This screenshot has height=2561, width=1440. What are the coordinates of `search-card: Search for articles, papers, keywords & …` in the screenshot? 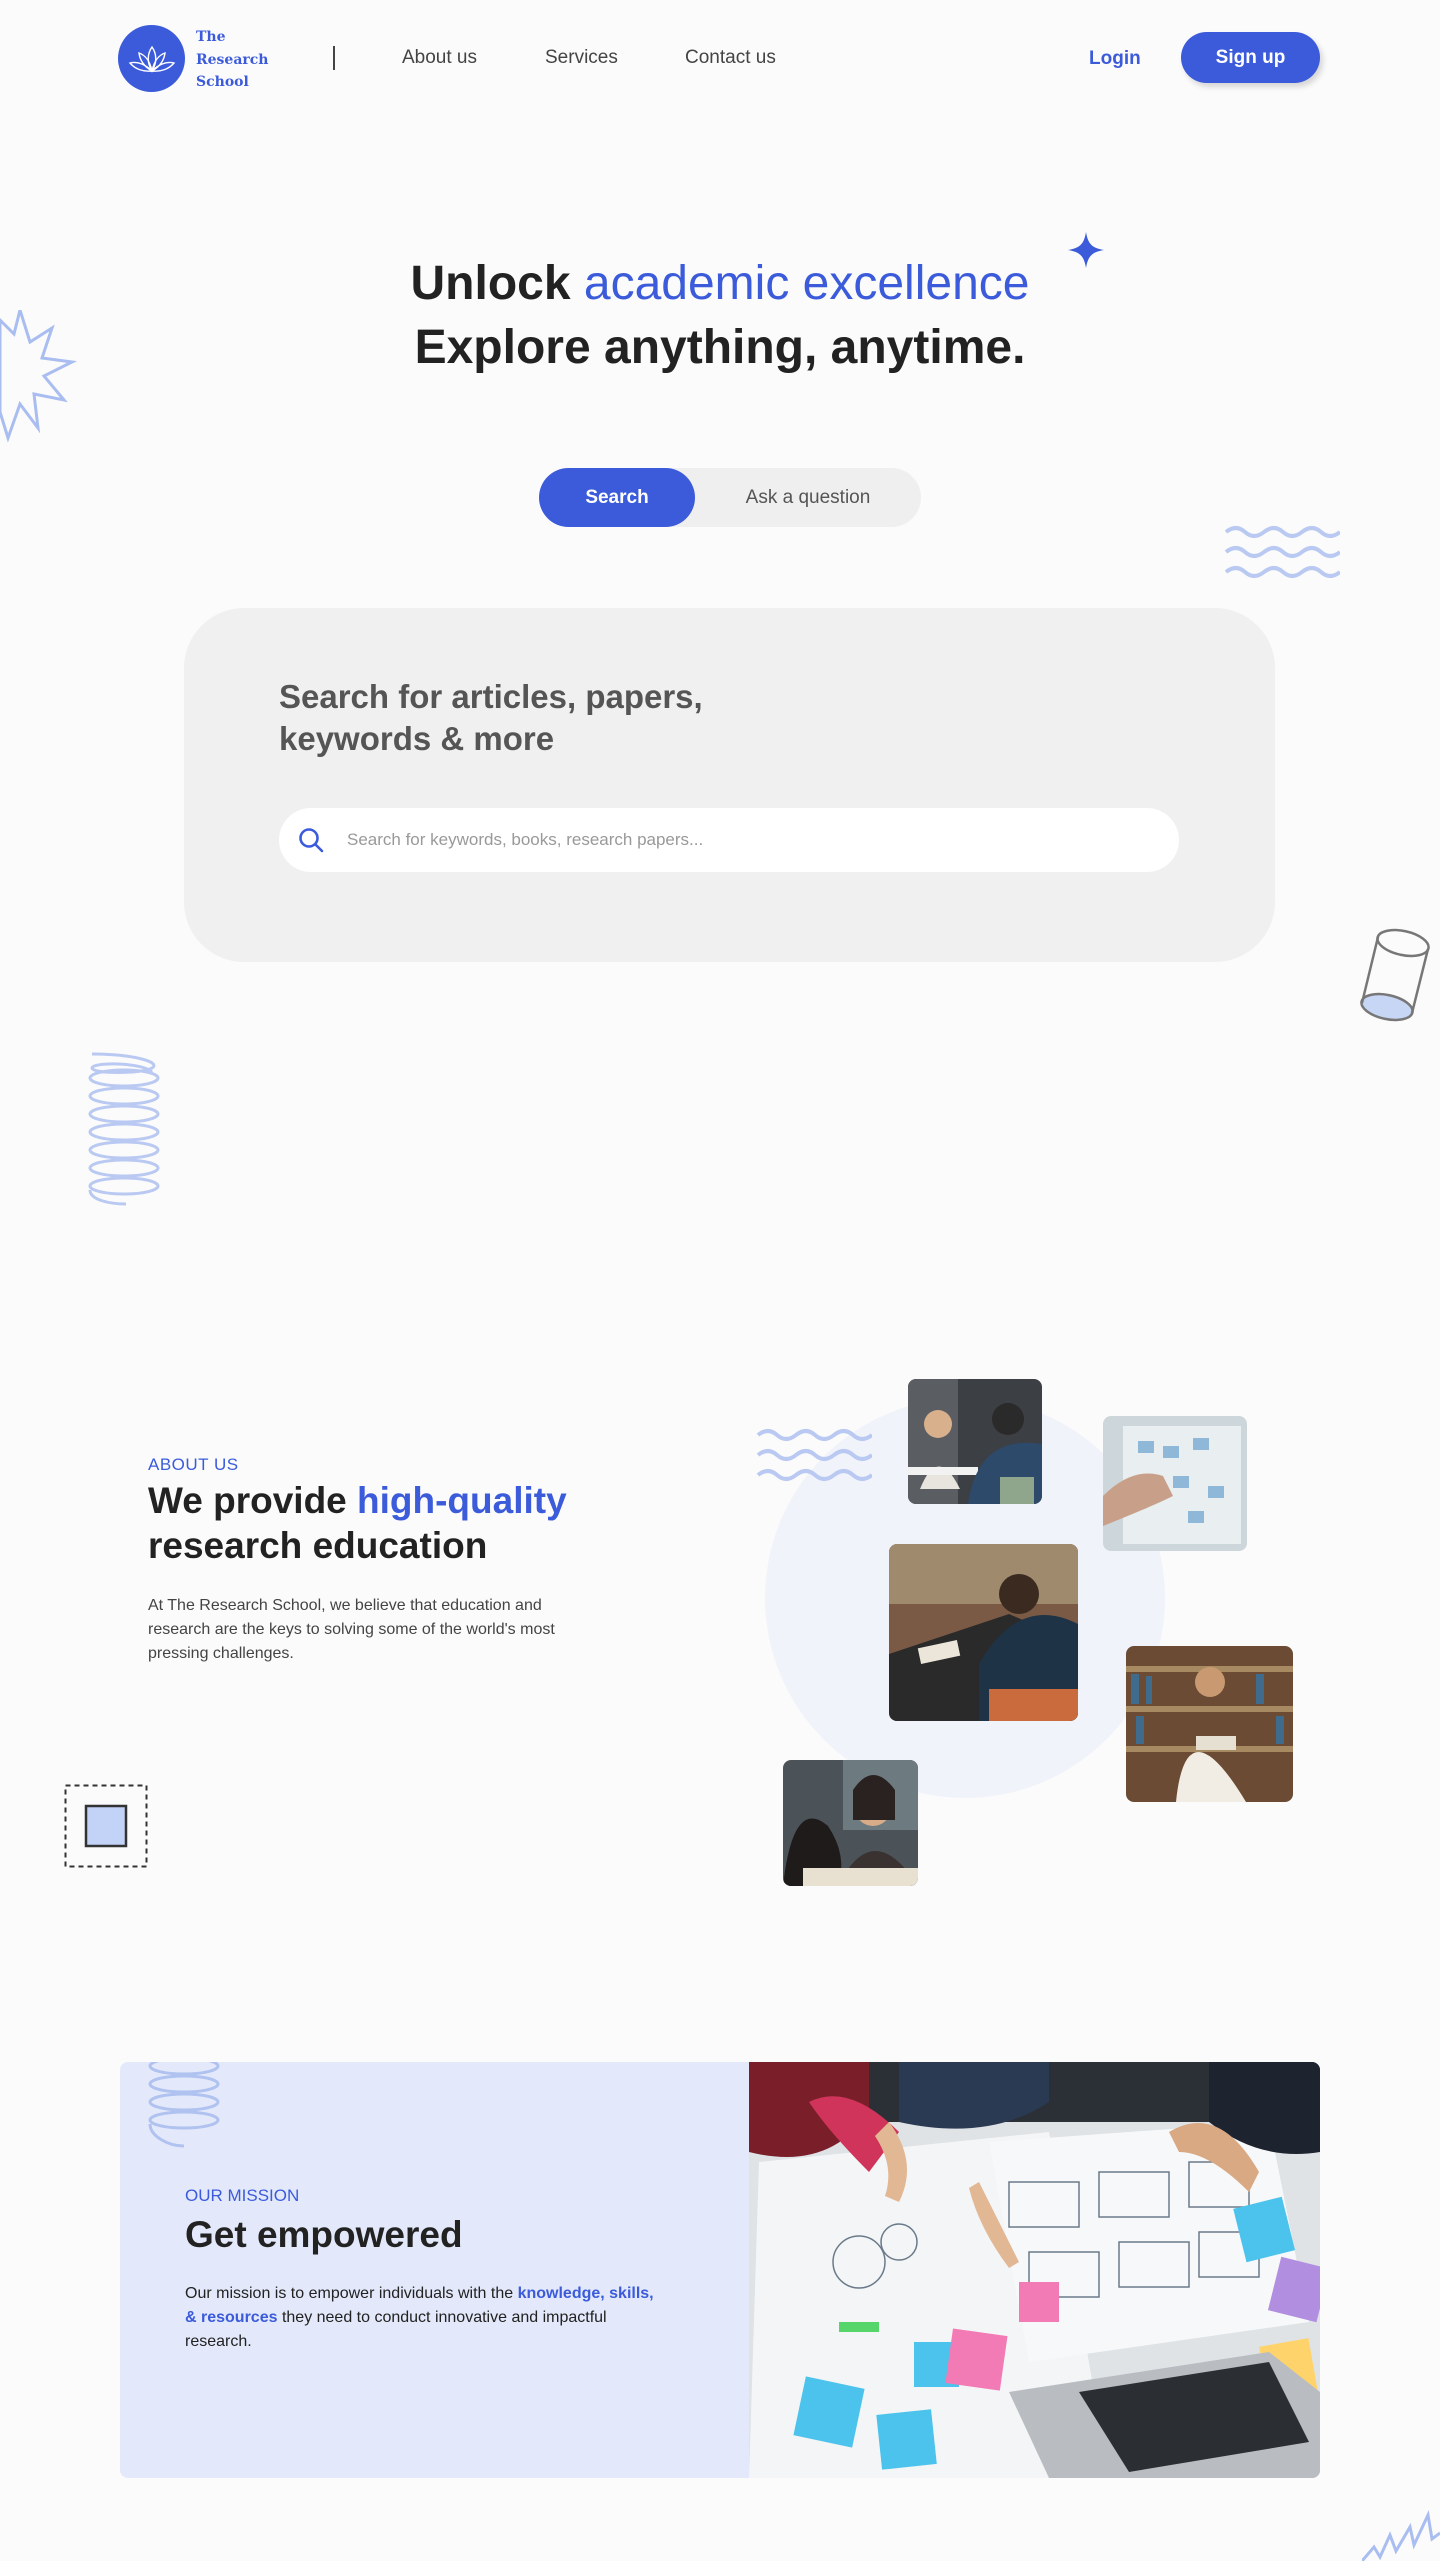 It's located at (729, 785).